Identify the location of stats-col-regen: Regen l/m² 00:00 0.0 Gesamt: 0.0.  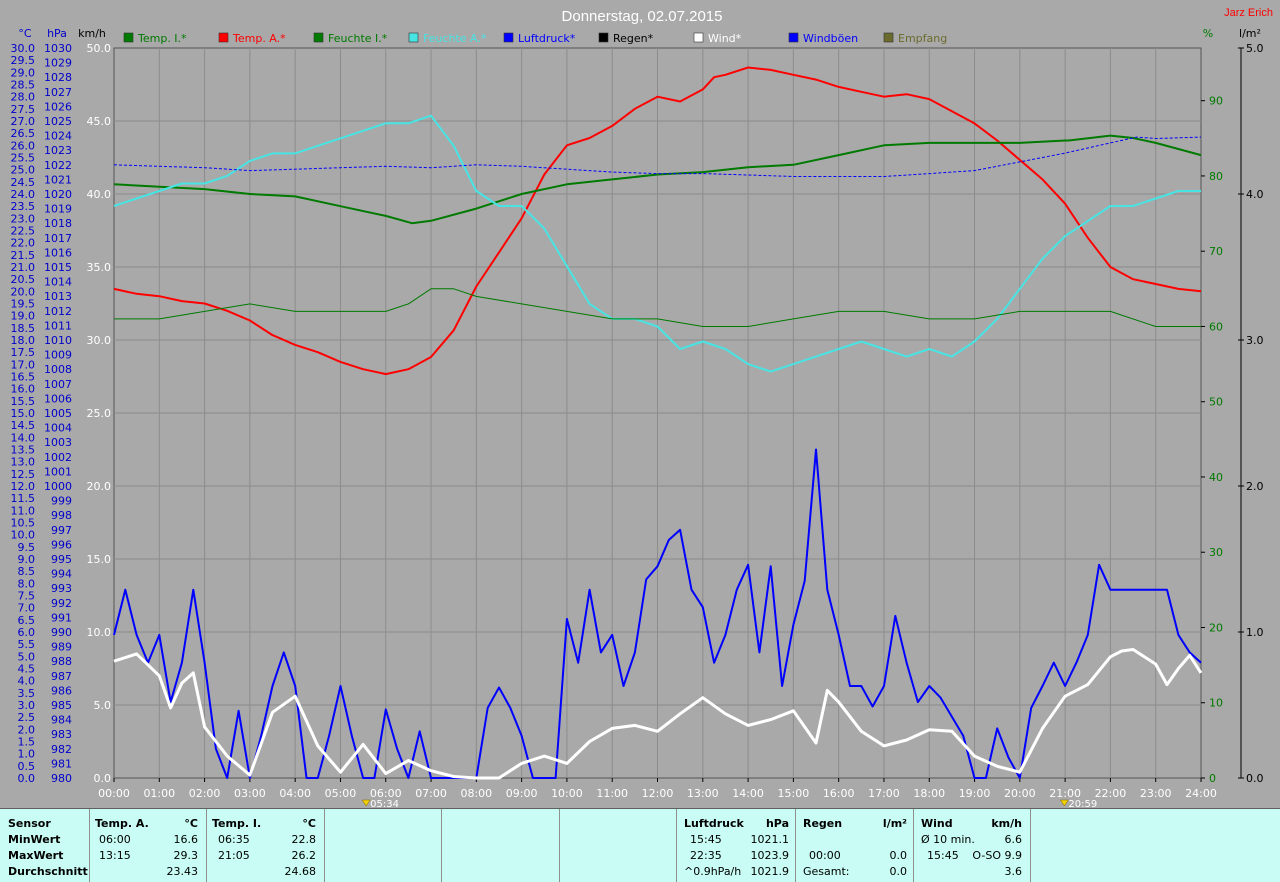
(854, 845).